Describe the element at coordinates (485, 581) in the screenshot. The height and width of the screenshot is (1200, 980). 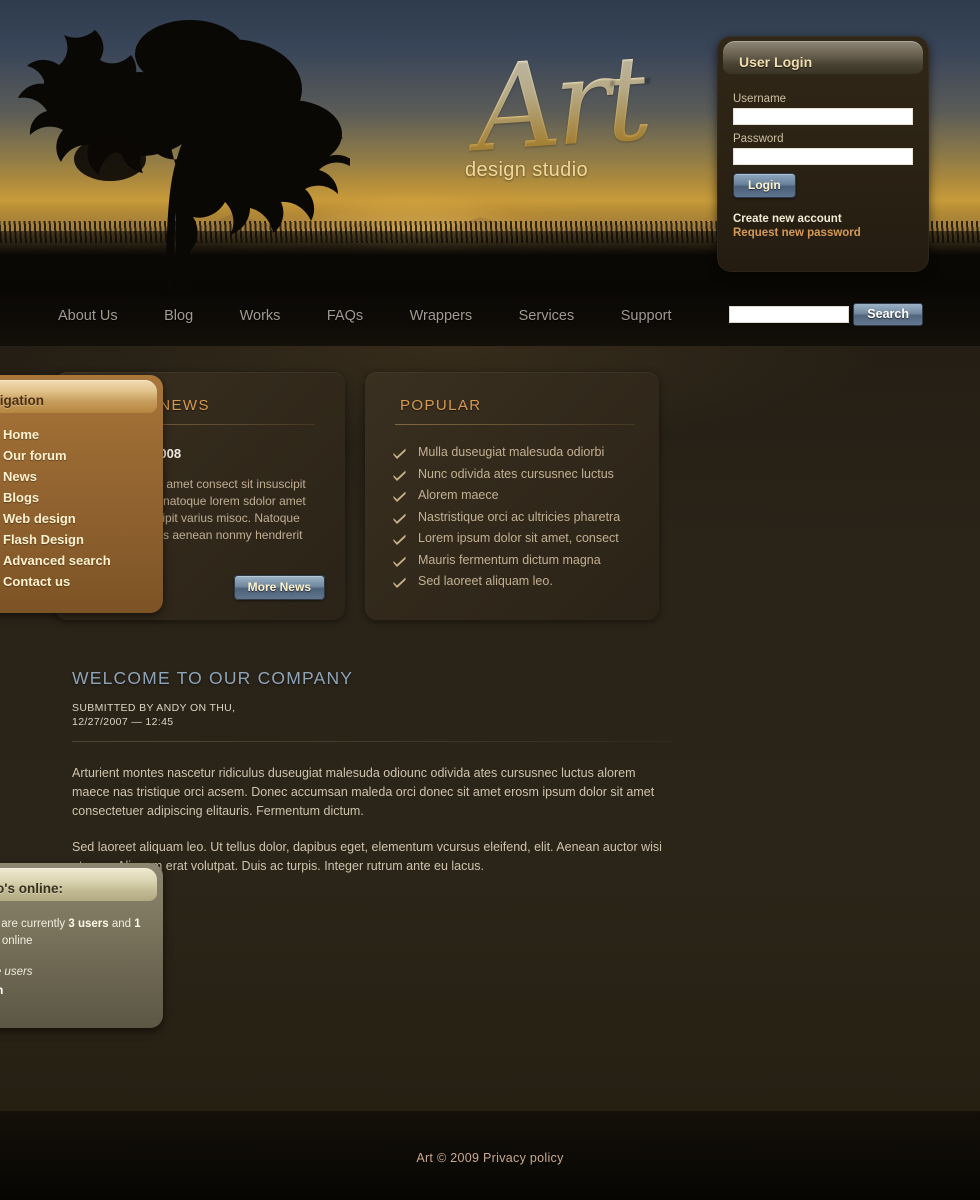
I see `popular-link-7: Sed laoreet aliquam leo.` at that location.